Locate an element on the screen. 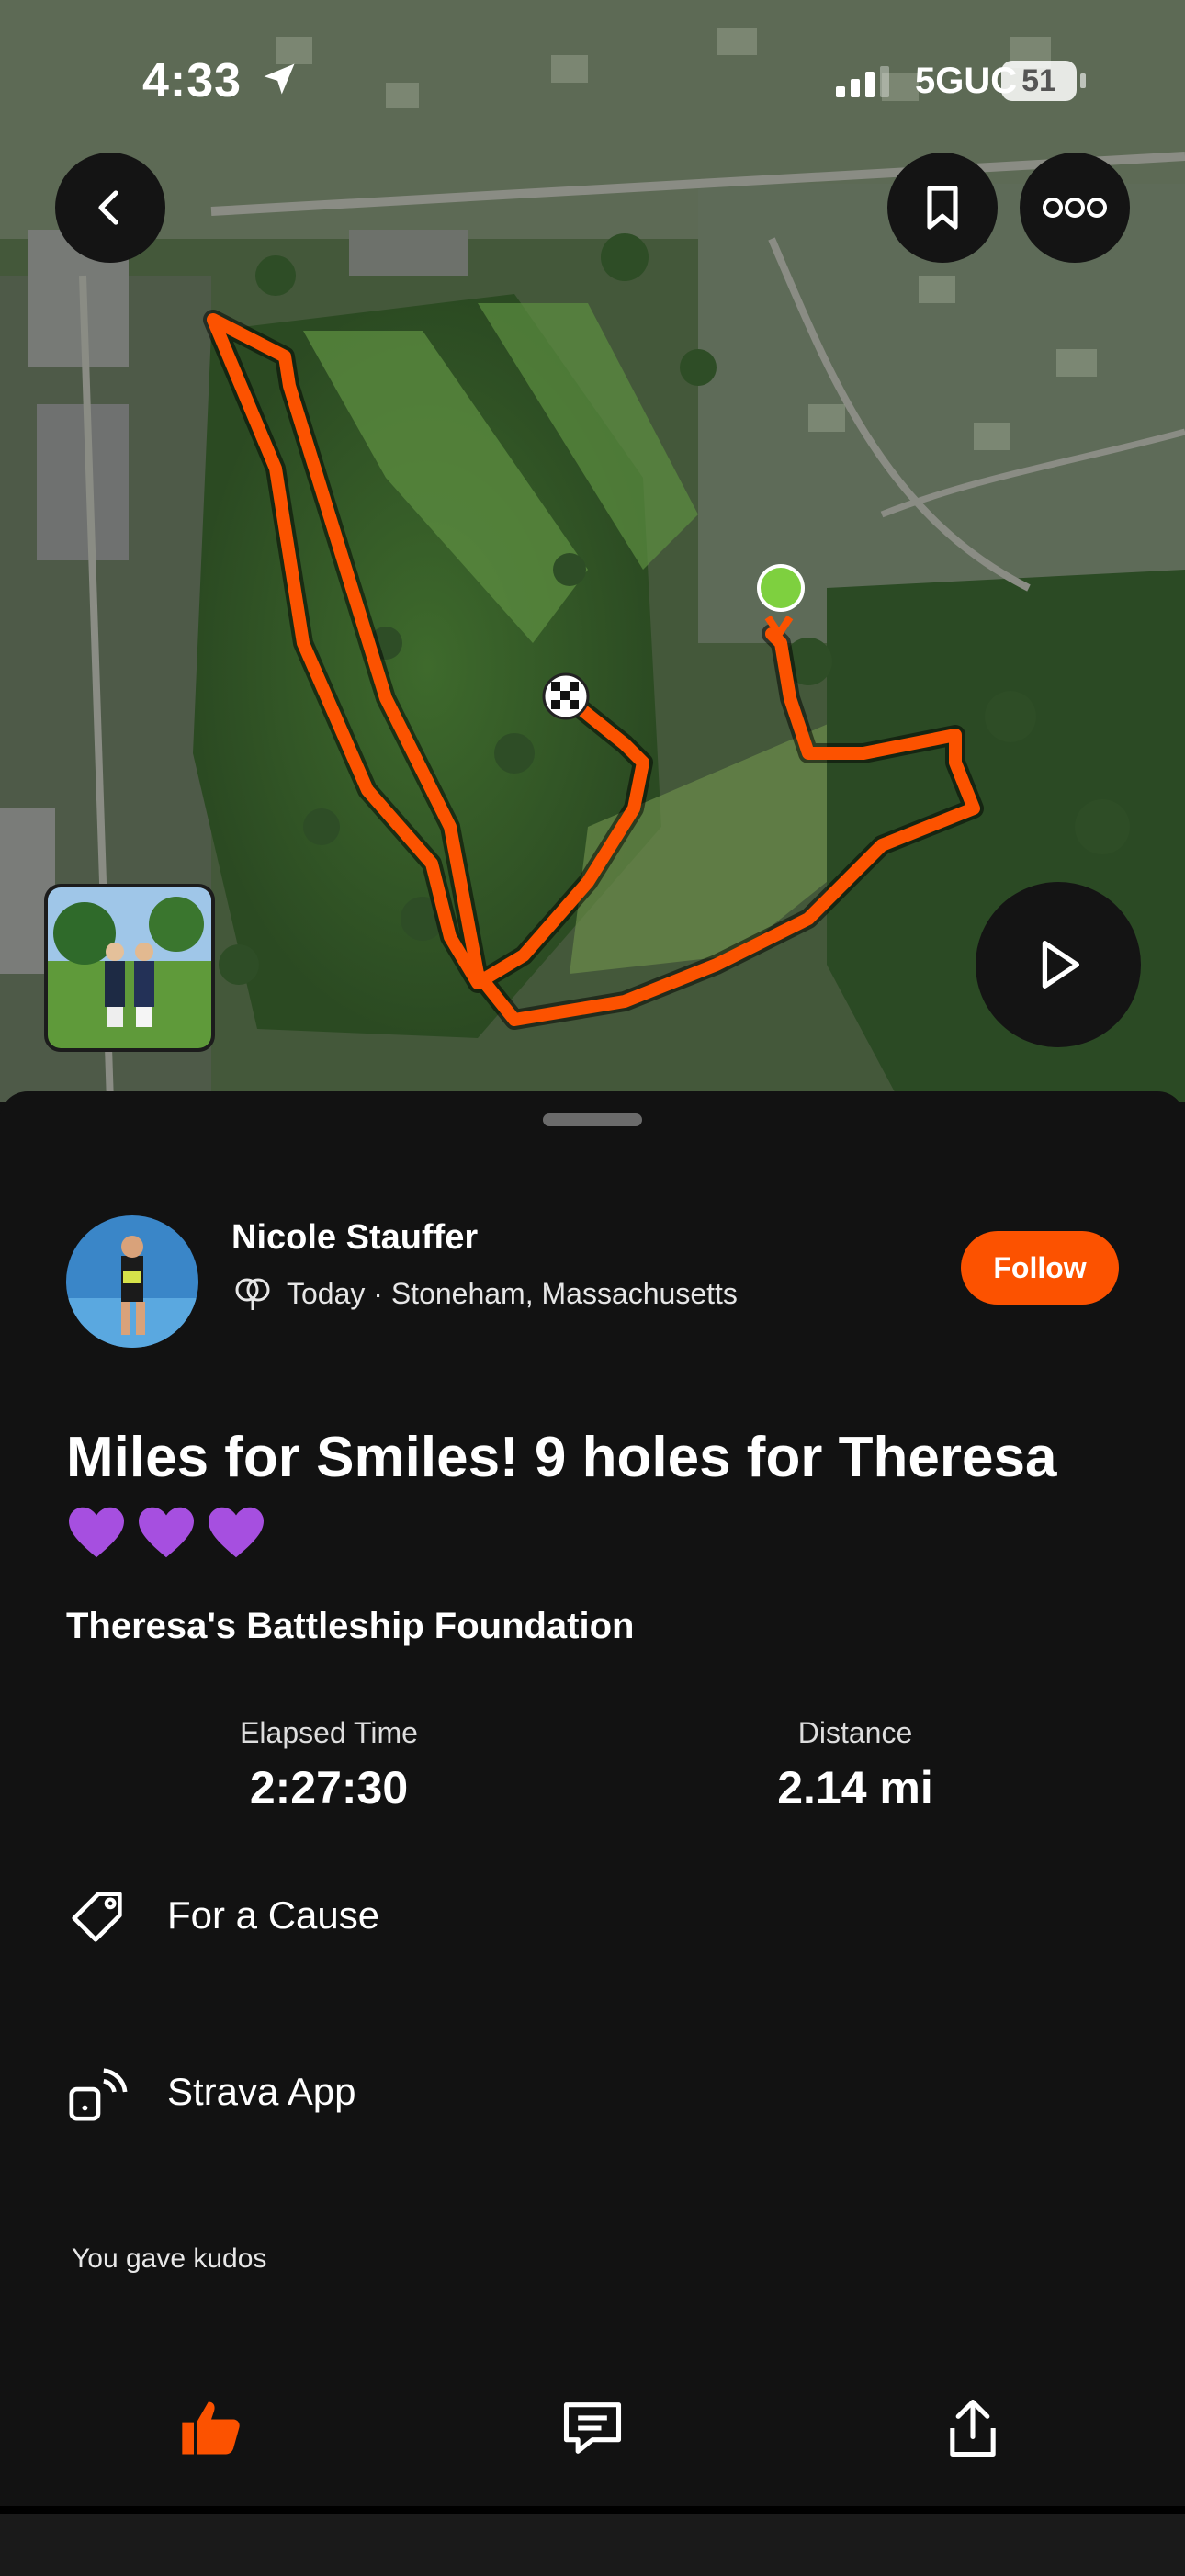  activity-meta: Today · Stoneham, Massachusetts is located at coordinates (484, 1293).